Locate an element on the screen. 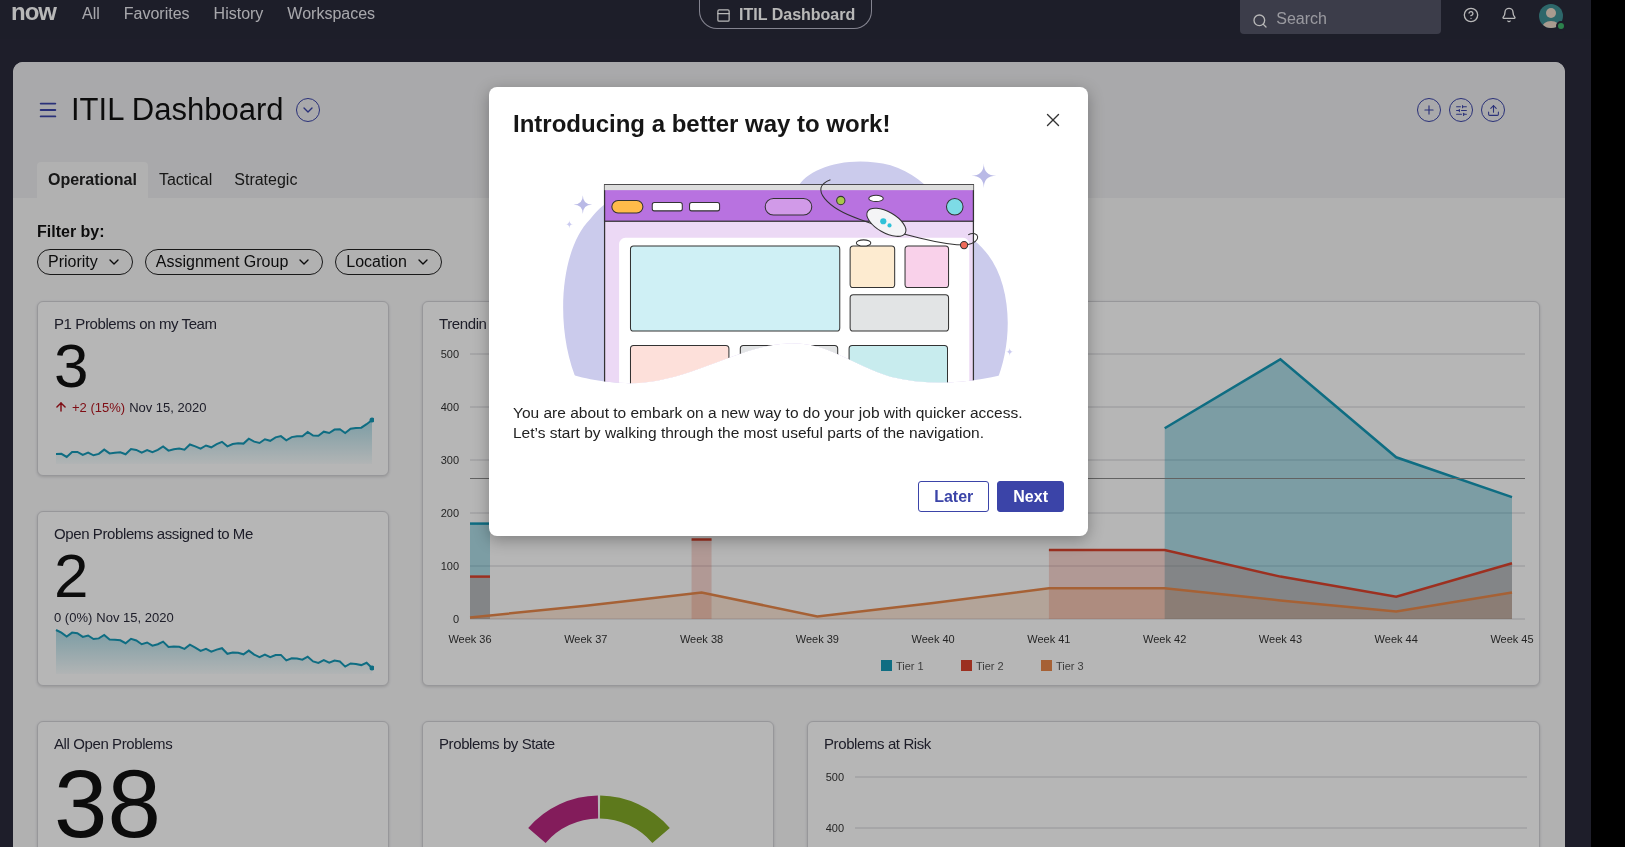 The width and height of the screenshot is (1625, 847). bell-icon is located at coordinates (1509, 15).